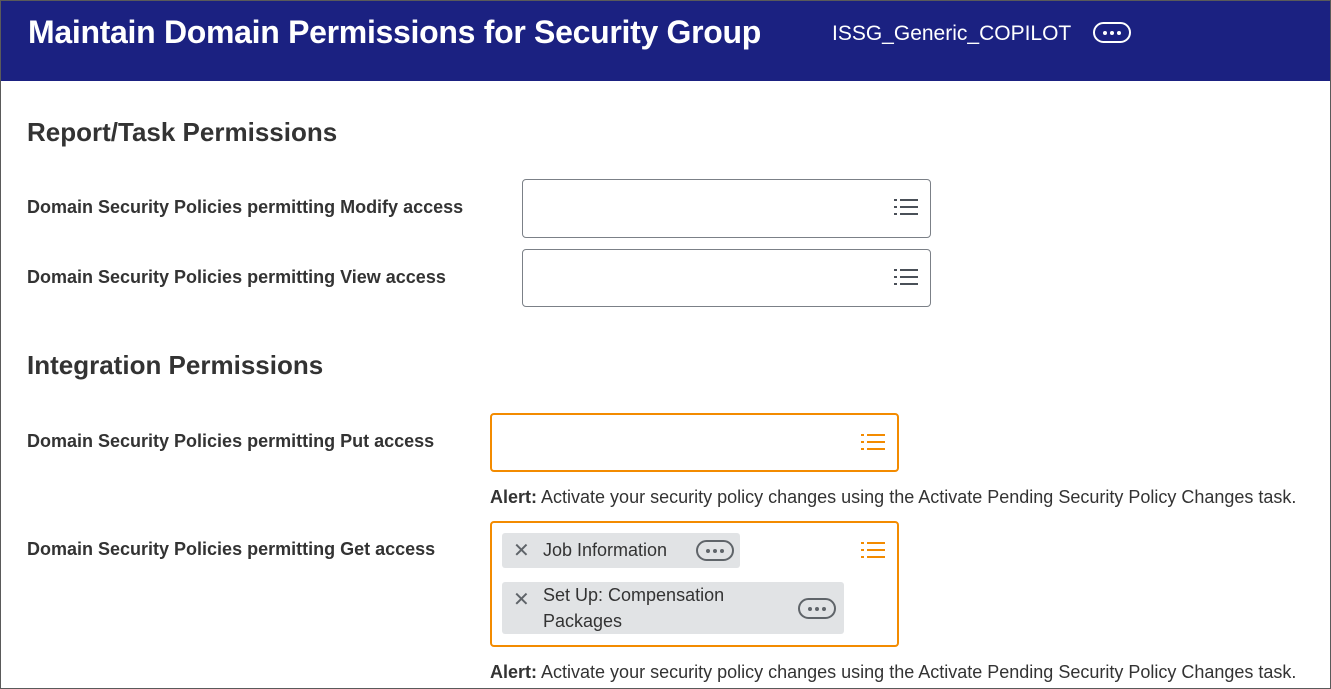  Describe the element at coordinates (726, 278) in the screenshot. I see `view-access-input` at that location.